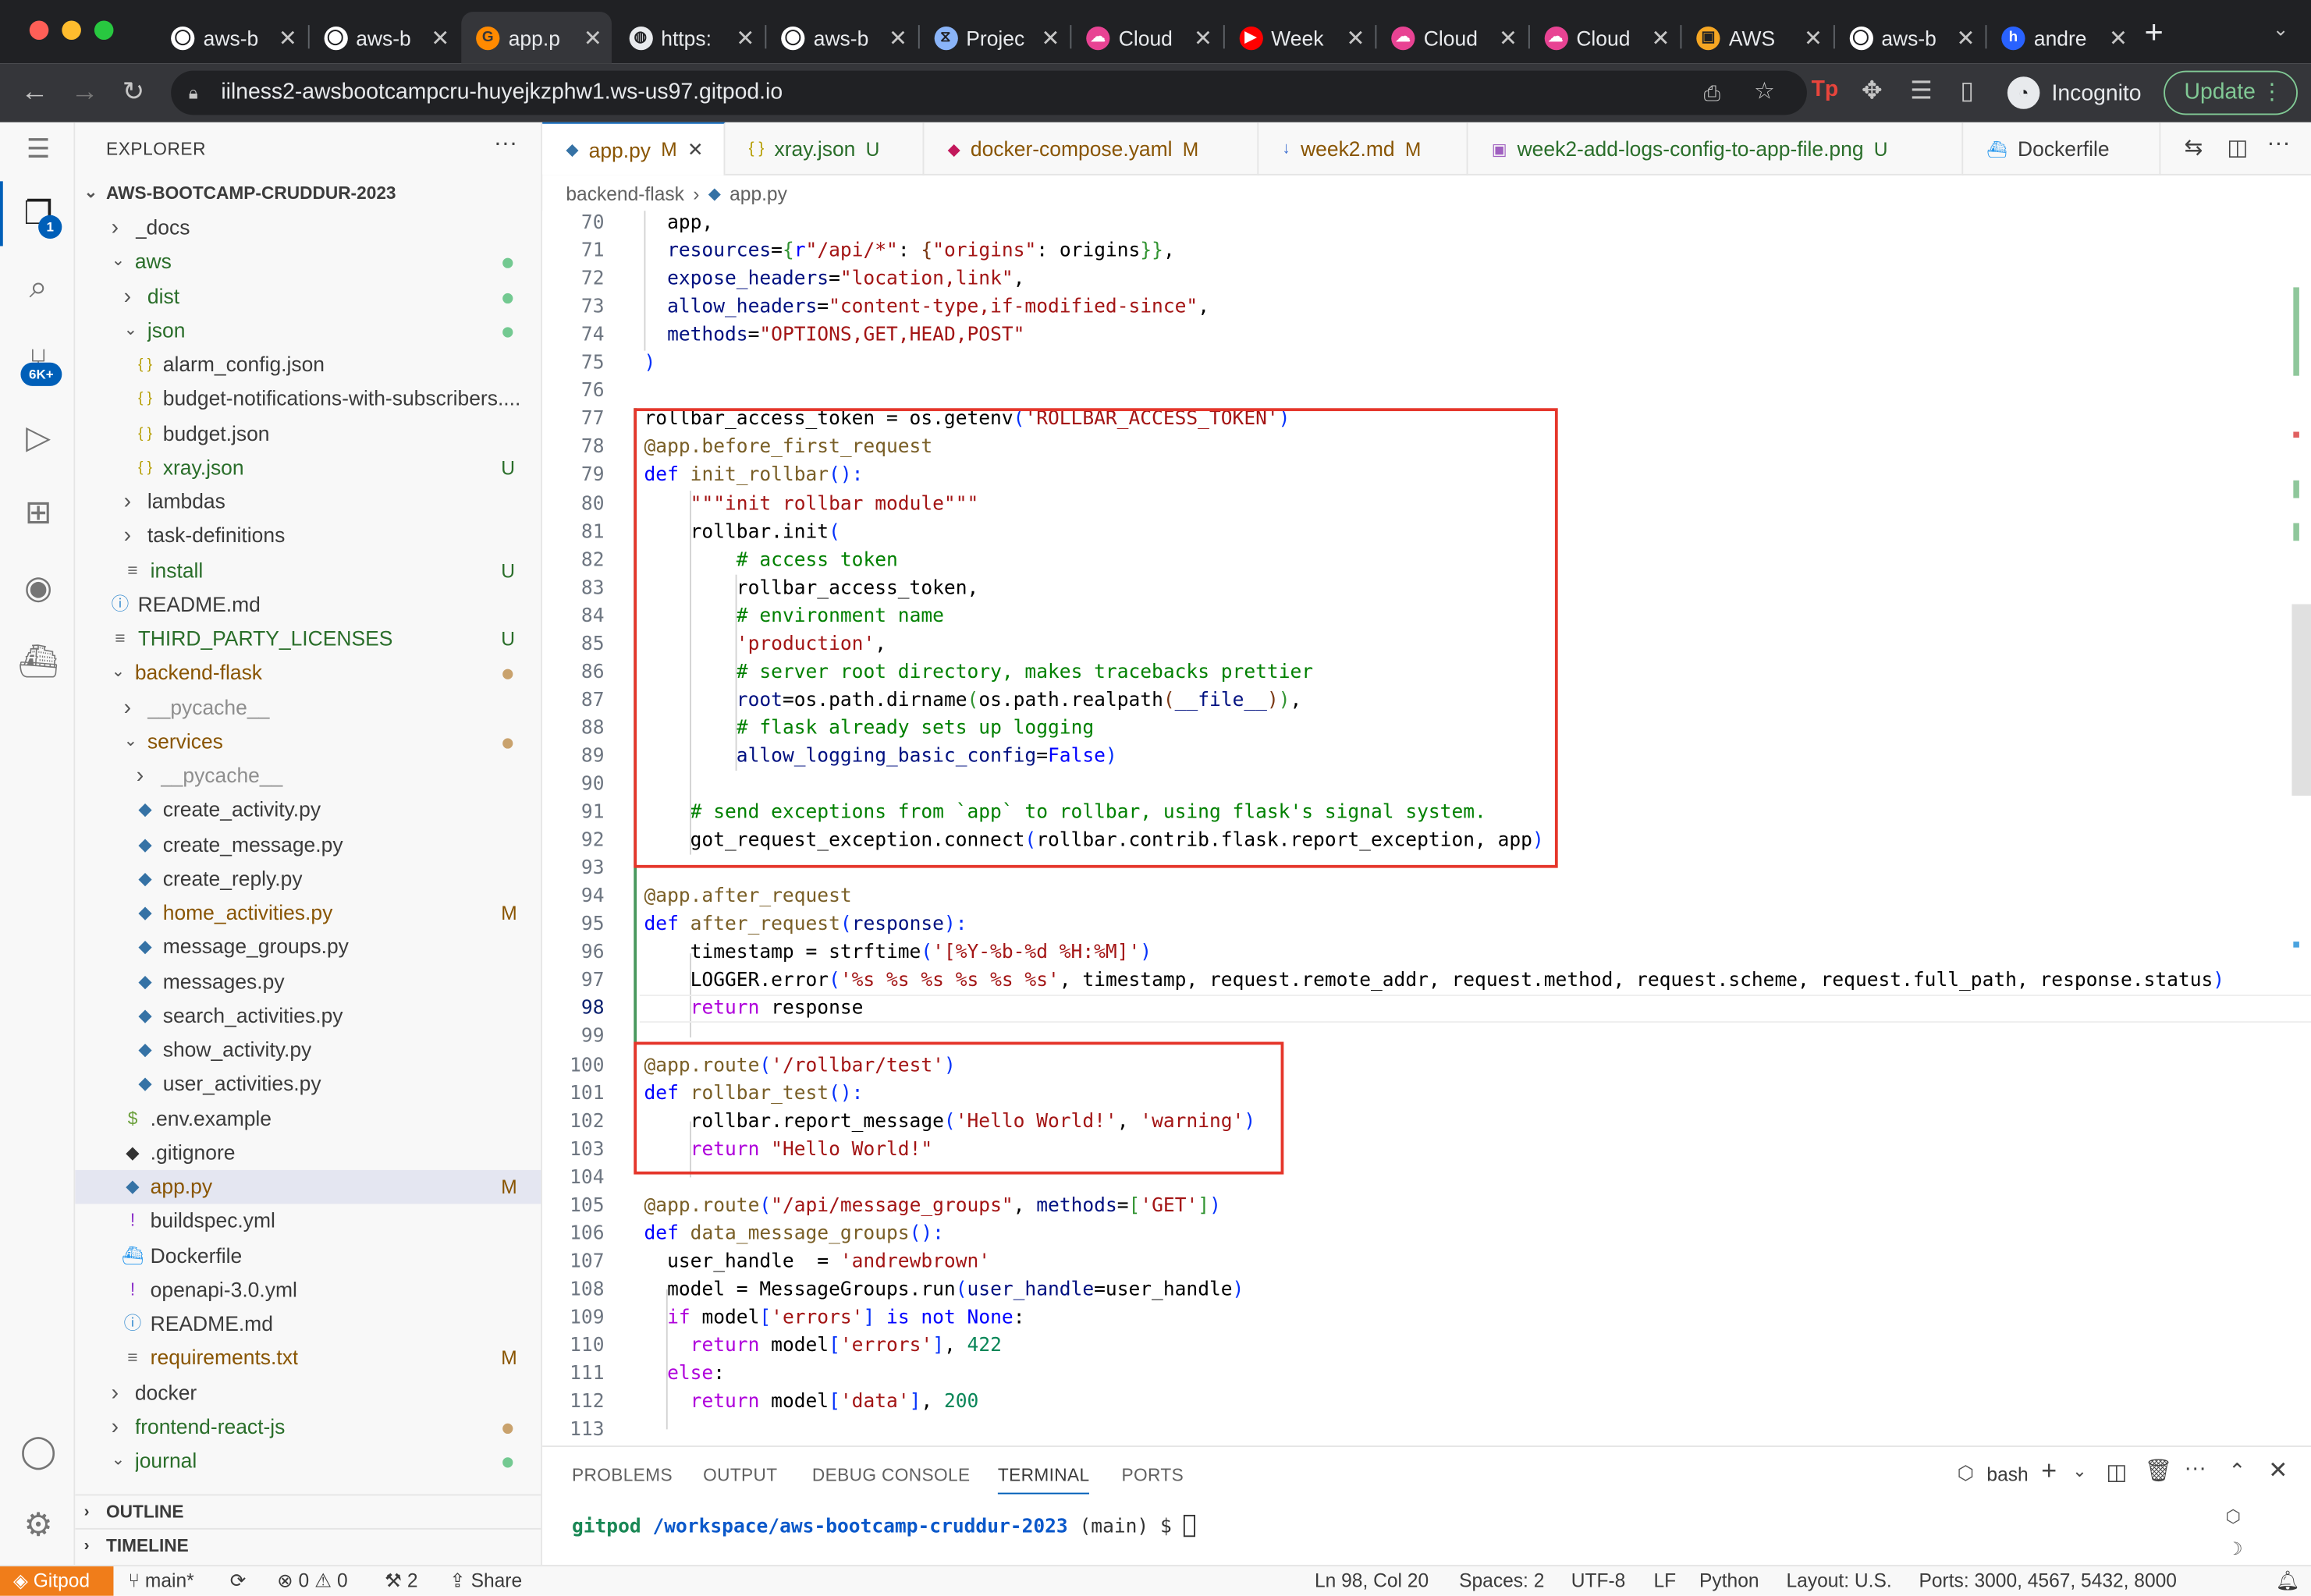 The image size is (2311, 1596). What do you see at coordinates (71, 30) in the screenshot?
I see `window-minimize-button` at bounding box center [71, 30].